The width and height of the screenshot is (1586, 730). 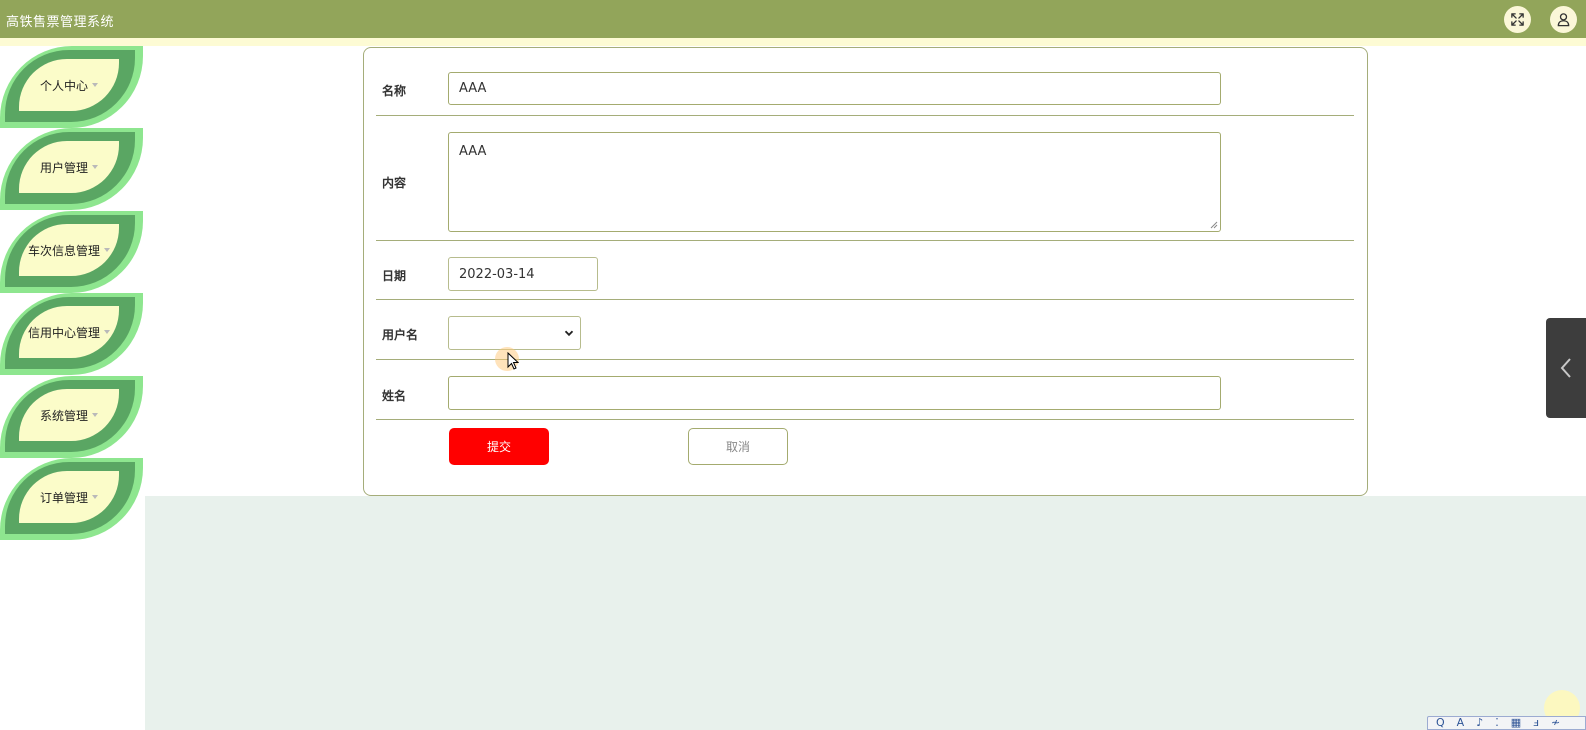 I want to click on fullscreen-icon, so click(x=1517, y=19).